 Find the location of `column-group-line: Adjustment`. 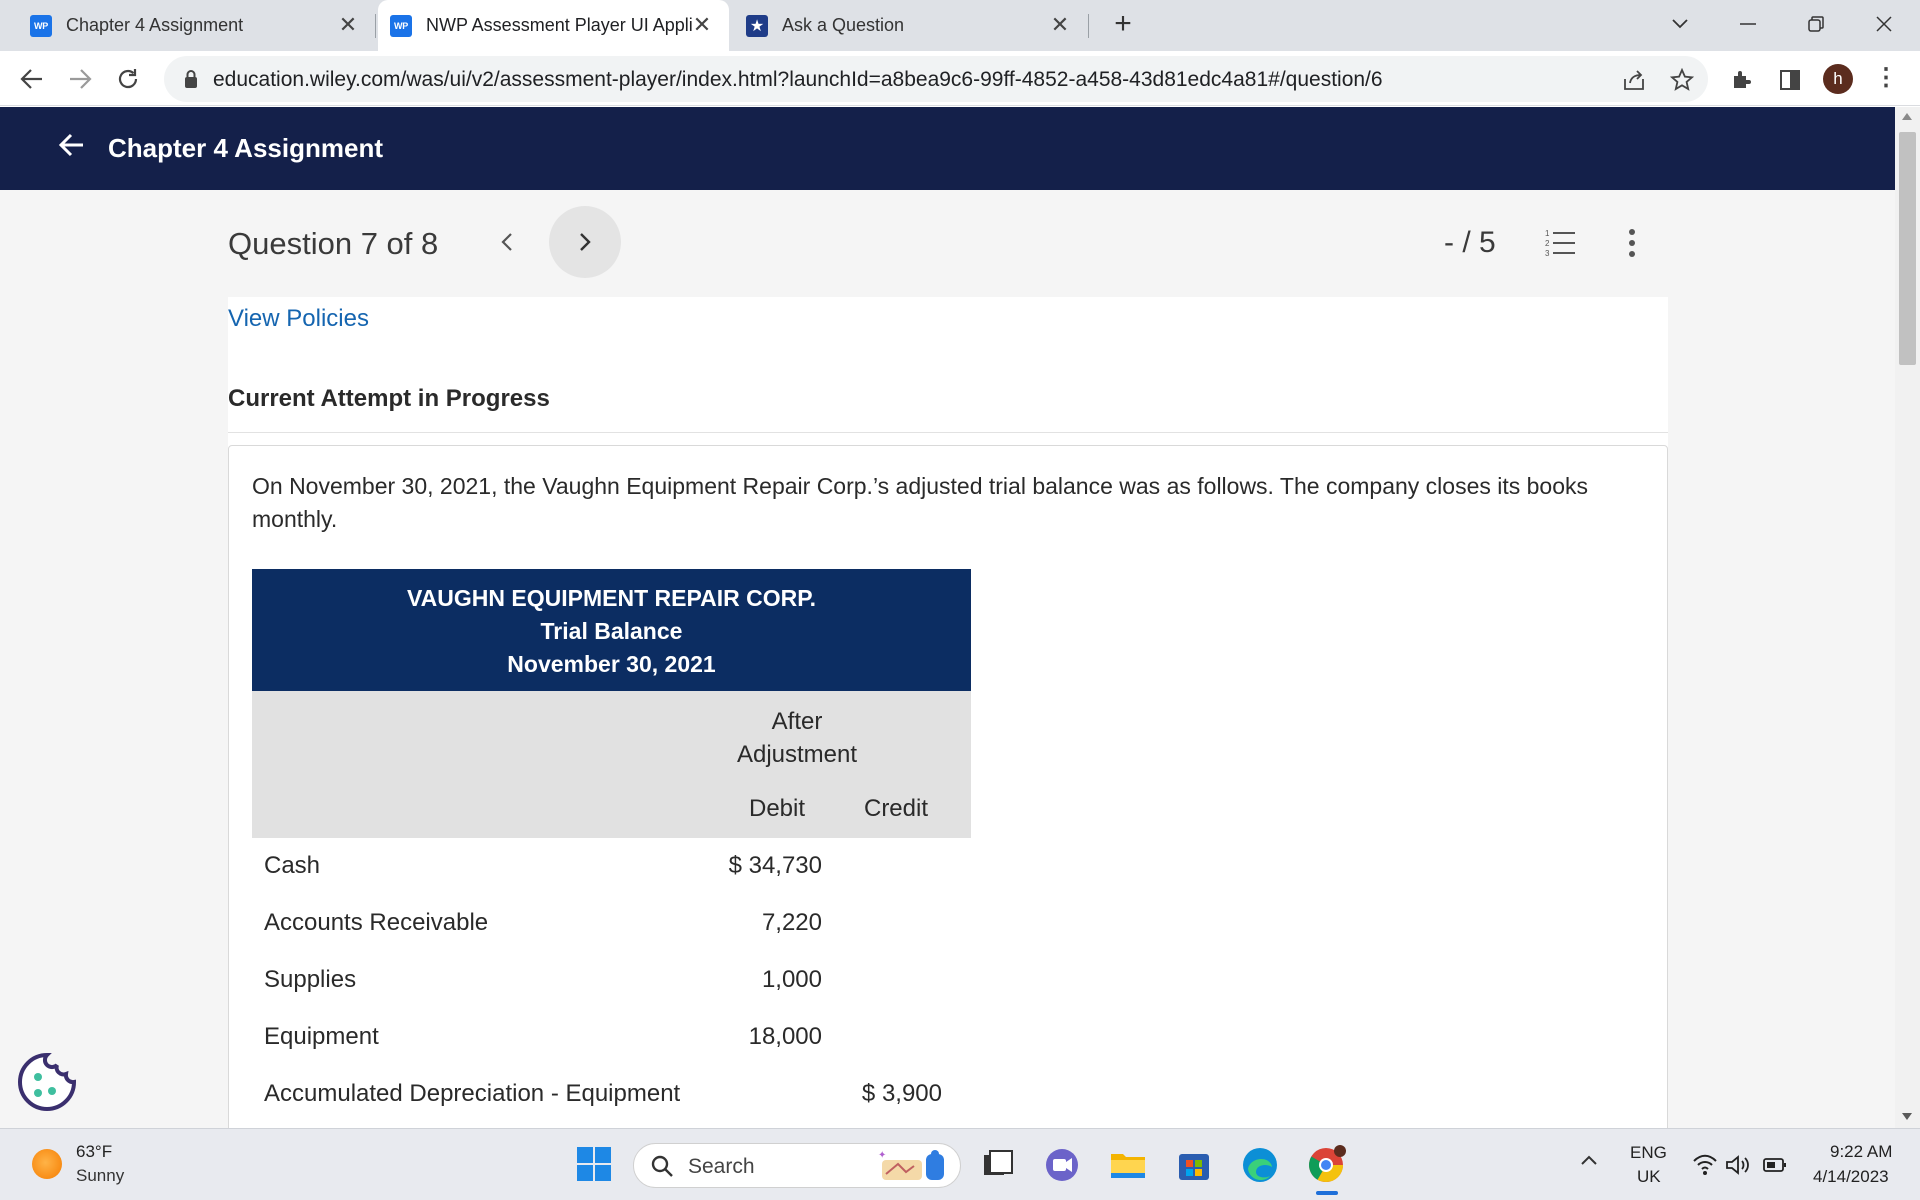

column-group-line: Adjustment is located at coordinates (797, 754).